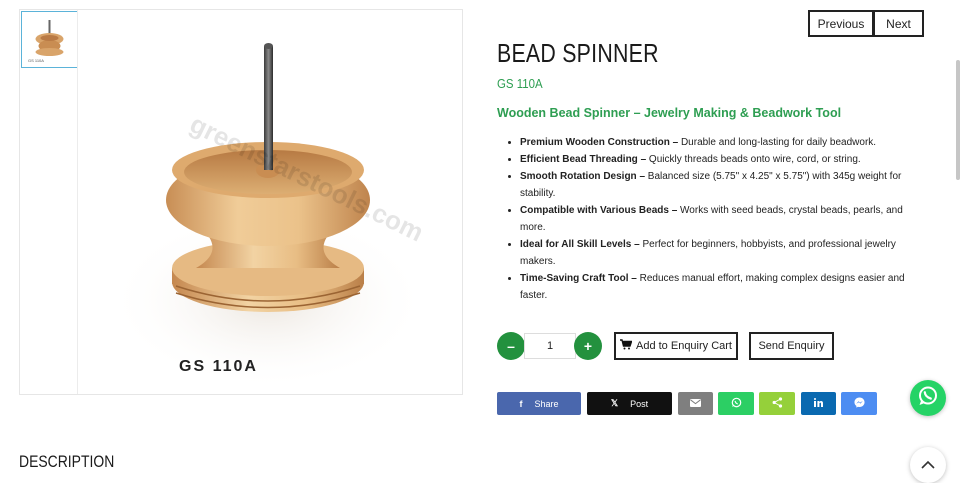 The width and height of the screenshot is (960, 483). Describe the element at coordinates (218, 366) in the screenshot. I see `image-product-code: GS 110A` at that location.